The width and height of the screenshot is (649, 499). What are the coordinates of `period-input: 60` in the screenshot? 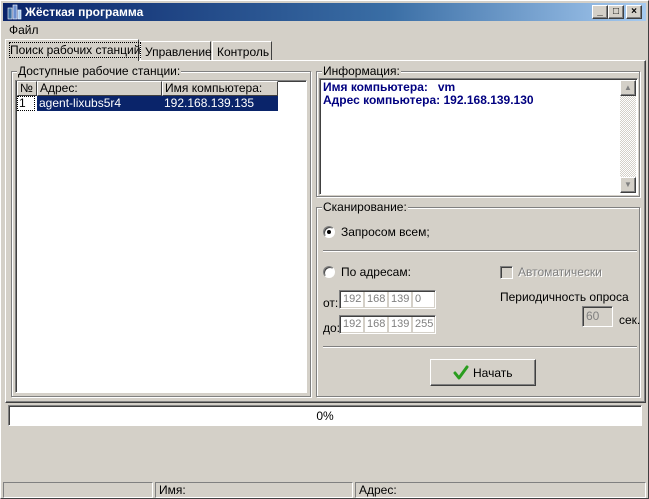 It's located at (597, 316).